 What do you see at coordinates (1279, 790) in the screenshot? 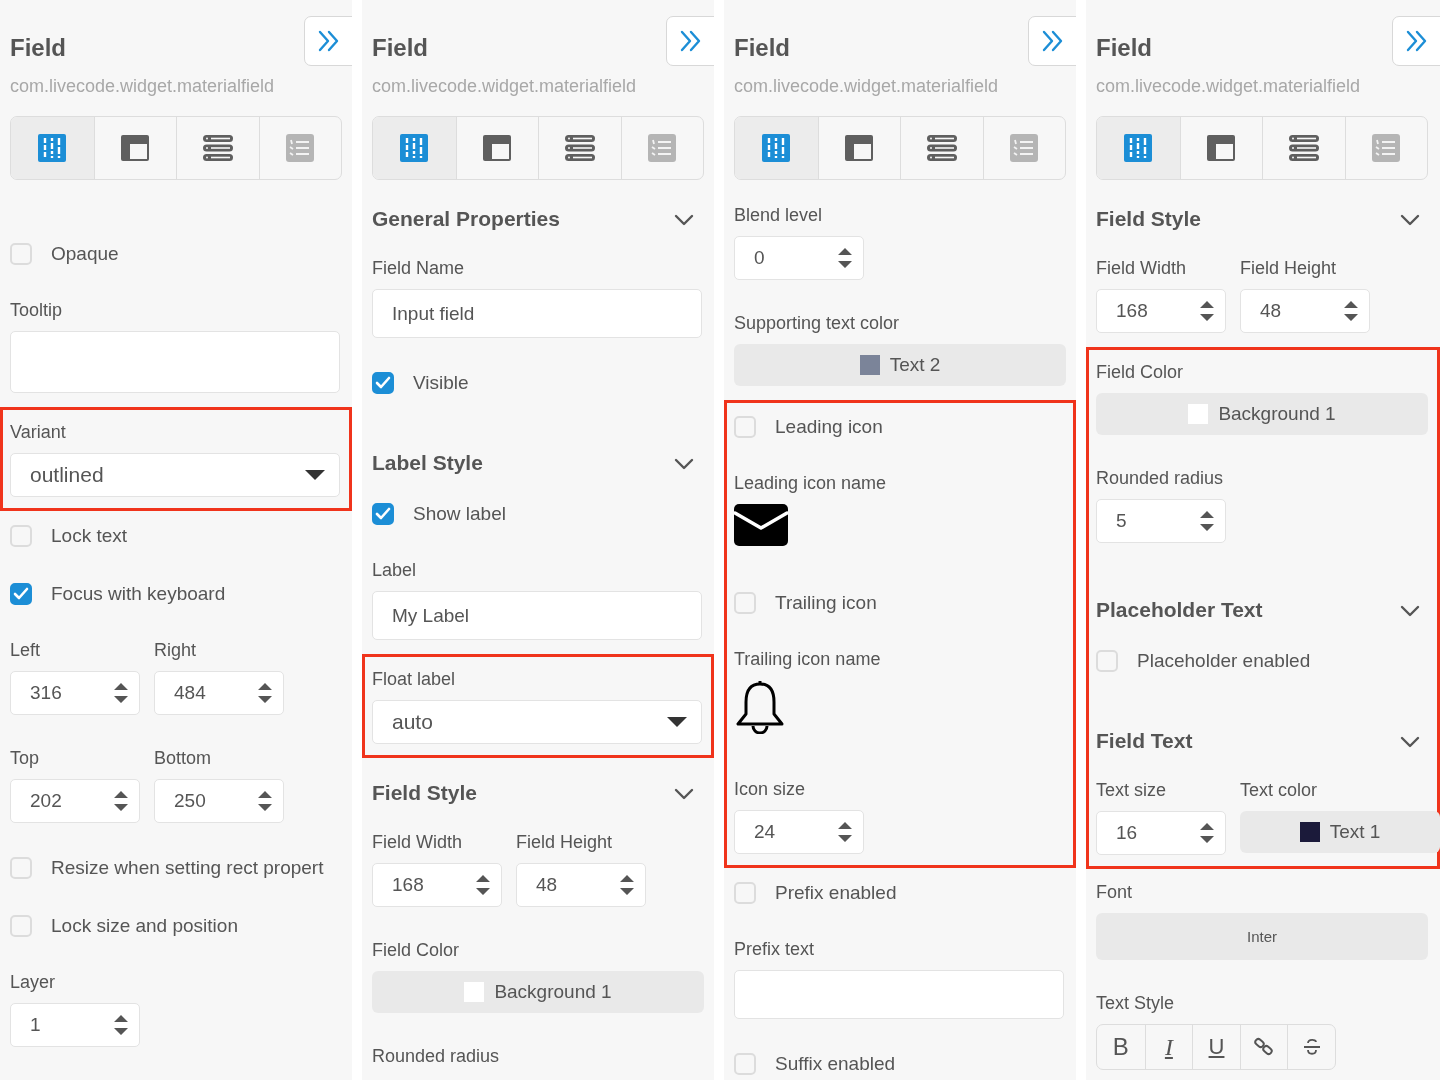
I see `field-label: Text color` at bounding box center [1279, 790].